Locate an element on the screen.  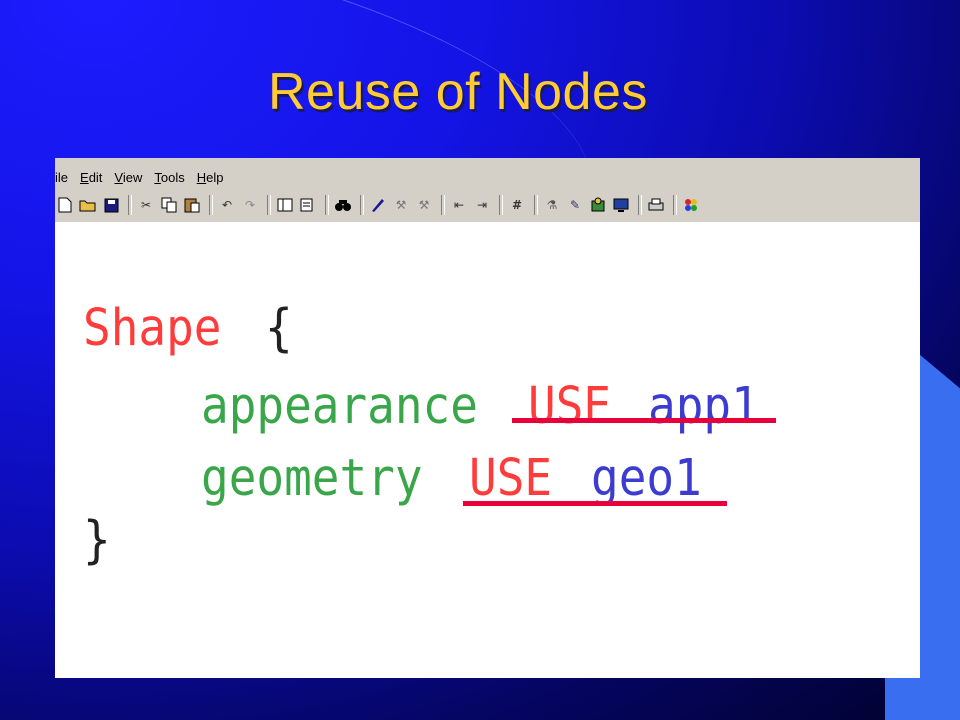
close-brace: } is located at coordinates (97, 539).